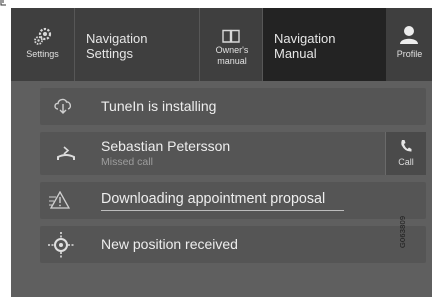  What do you see at coordinates (305, 46) in the screenshot?
I see `tab-navigation-manual-label: Navigation Manual` at bounding box center [305, 46].